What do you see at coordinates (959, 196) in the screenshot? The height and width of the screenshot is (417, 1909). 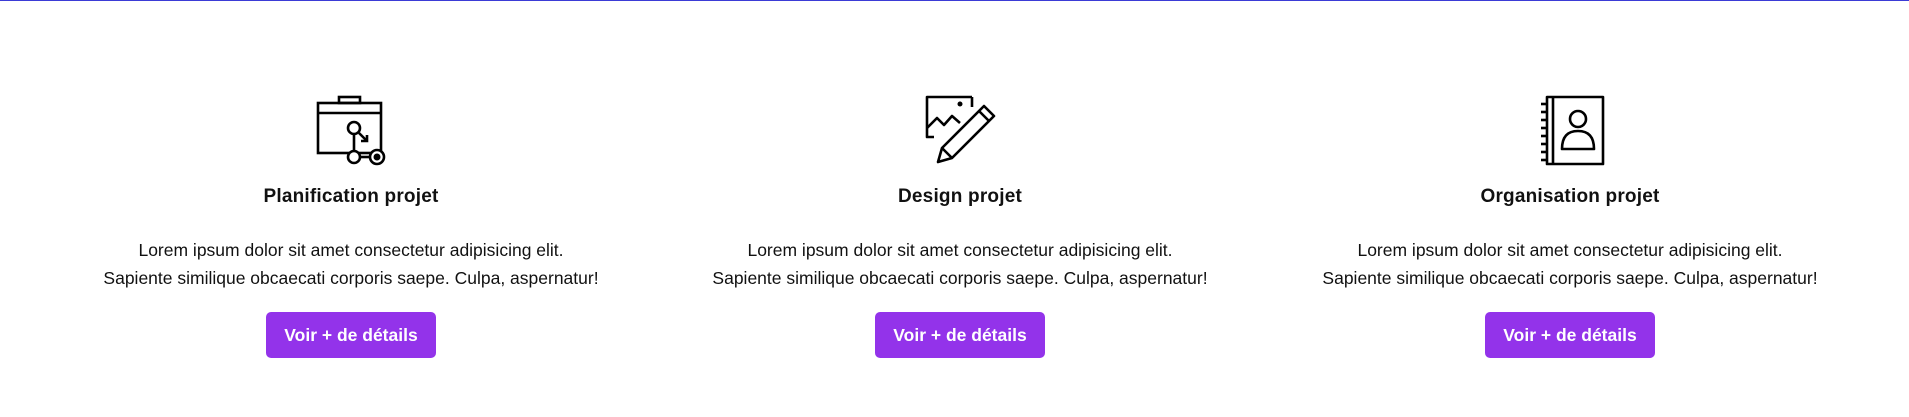 I see `card-title: Design projet` at bounding box center [959, 196].